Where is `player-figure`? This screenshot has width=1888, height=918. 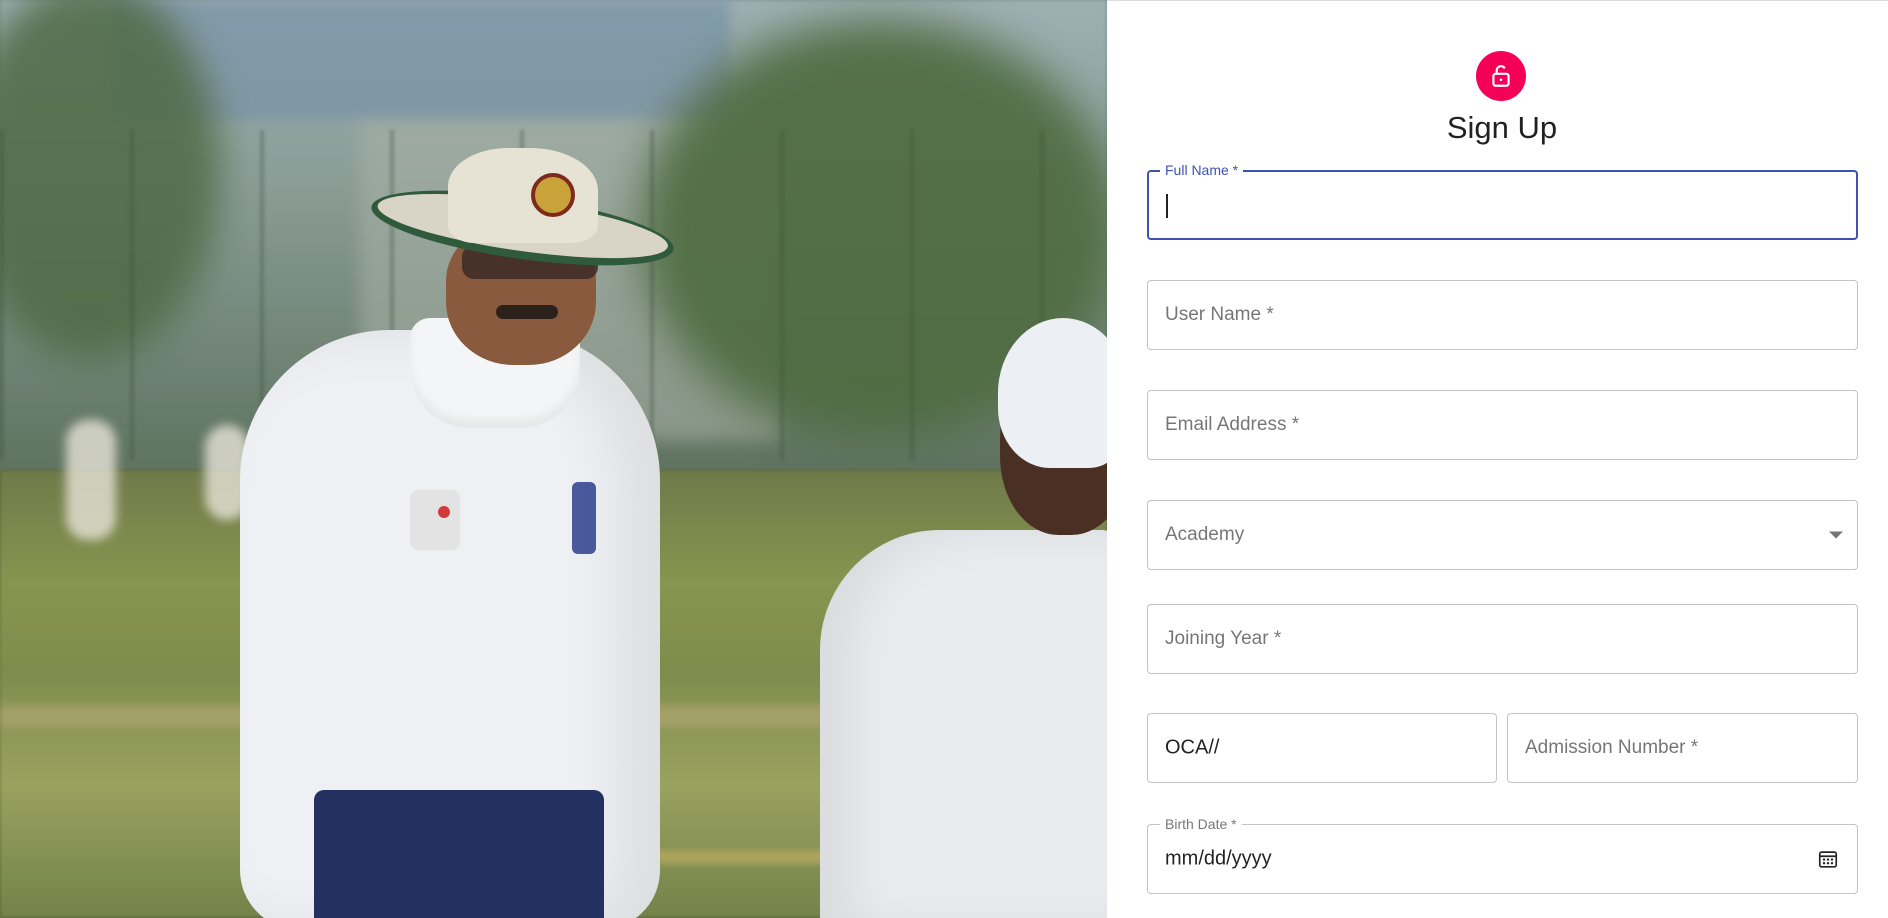 player-figure is located at coordinates (963, 724).